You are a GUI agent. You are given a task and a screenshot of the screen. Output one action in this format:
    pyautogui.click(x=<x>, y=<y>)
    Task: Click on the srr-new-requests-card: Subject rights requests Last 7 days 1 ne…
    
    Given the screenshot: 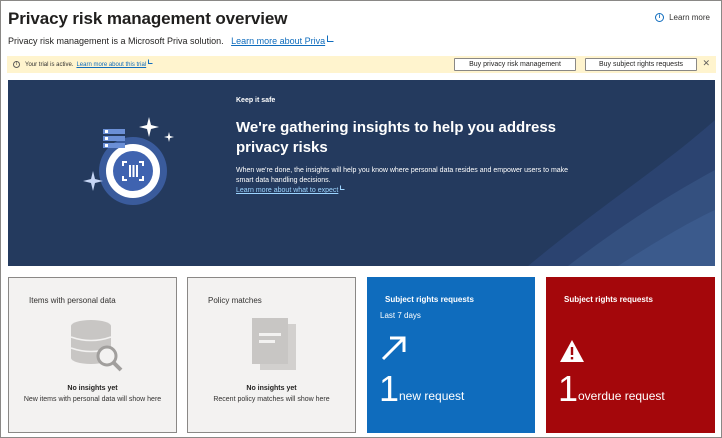 What is the action you would take?
    pyautogui.click(x=451, y=355)
    